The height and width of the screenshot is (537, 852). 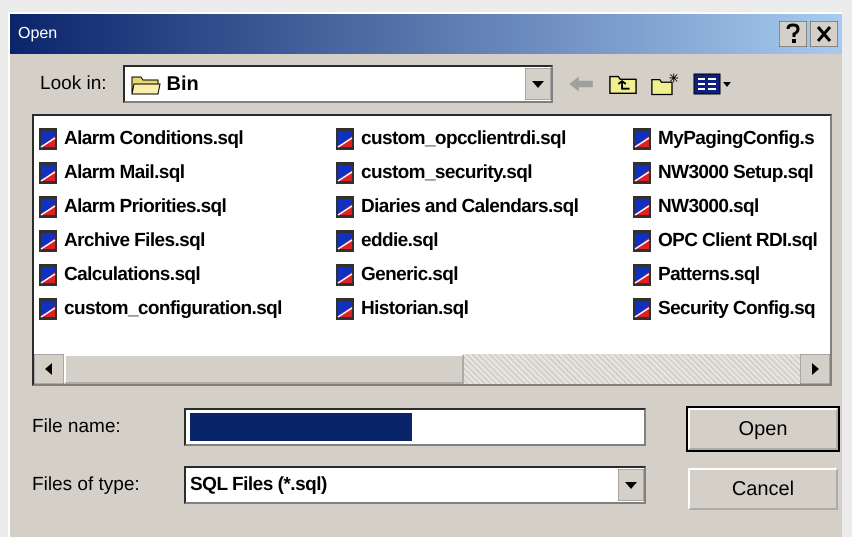 What do you see at coordinates (731, 241) in the screenshot?
I see `file-item: OPC Client RDI.sql` at bounding box center [731, 241].